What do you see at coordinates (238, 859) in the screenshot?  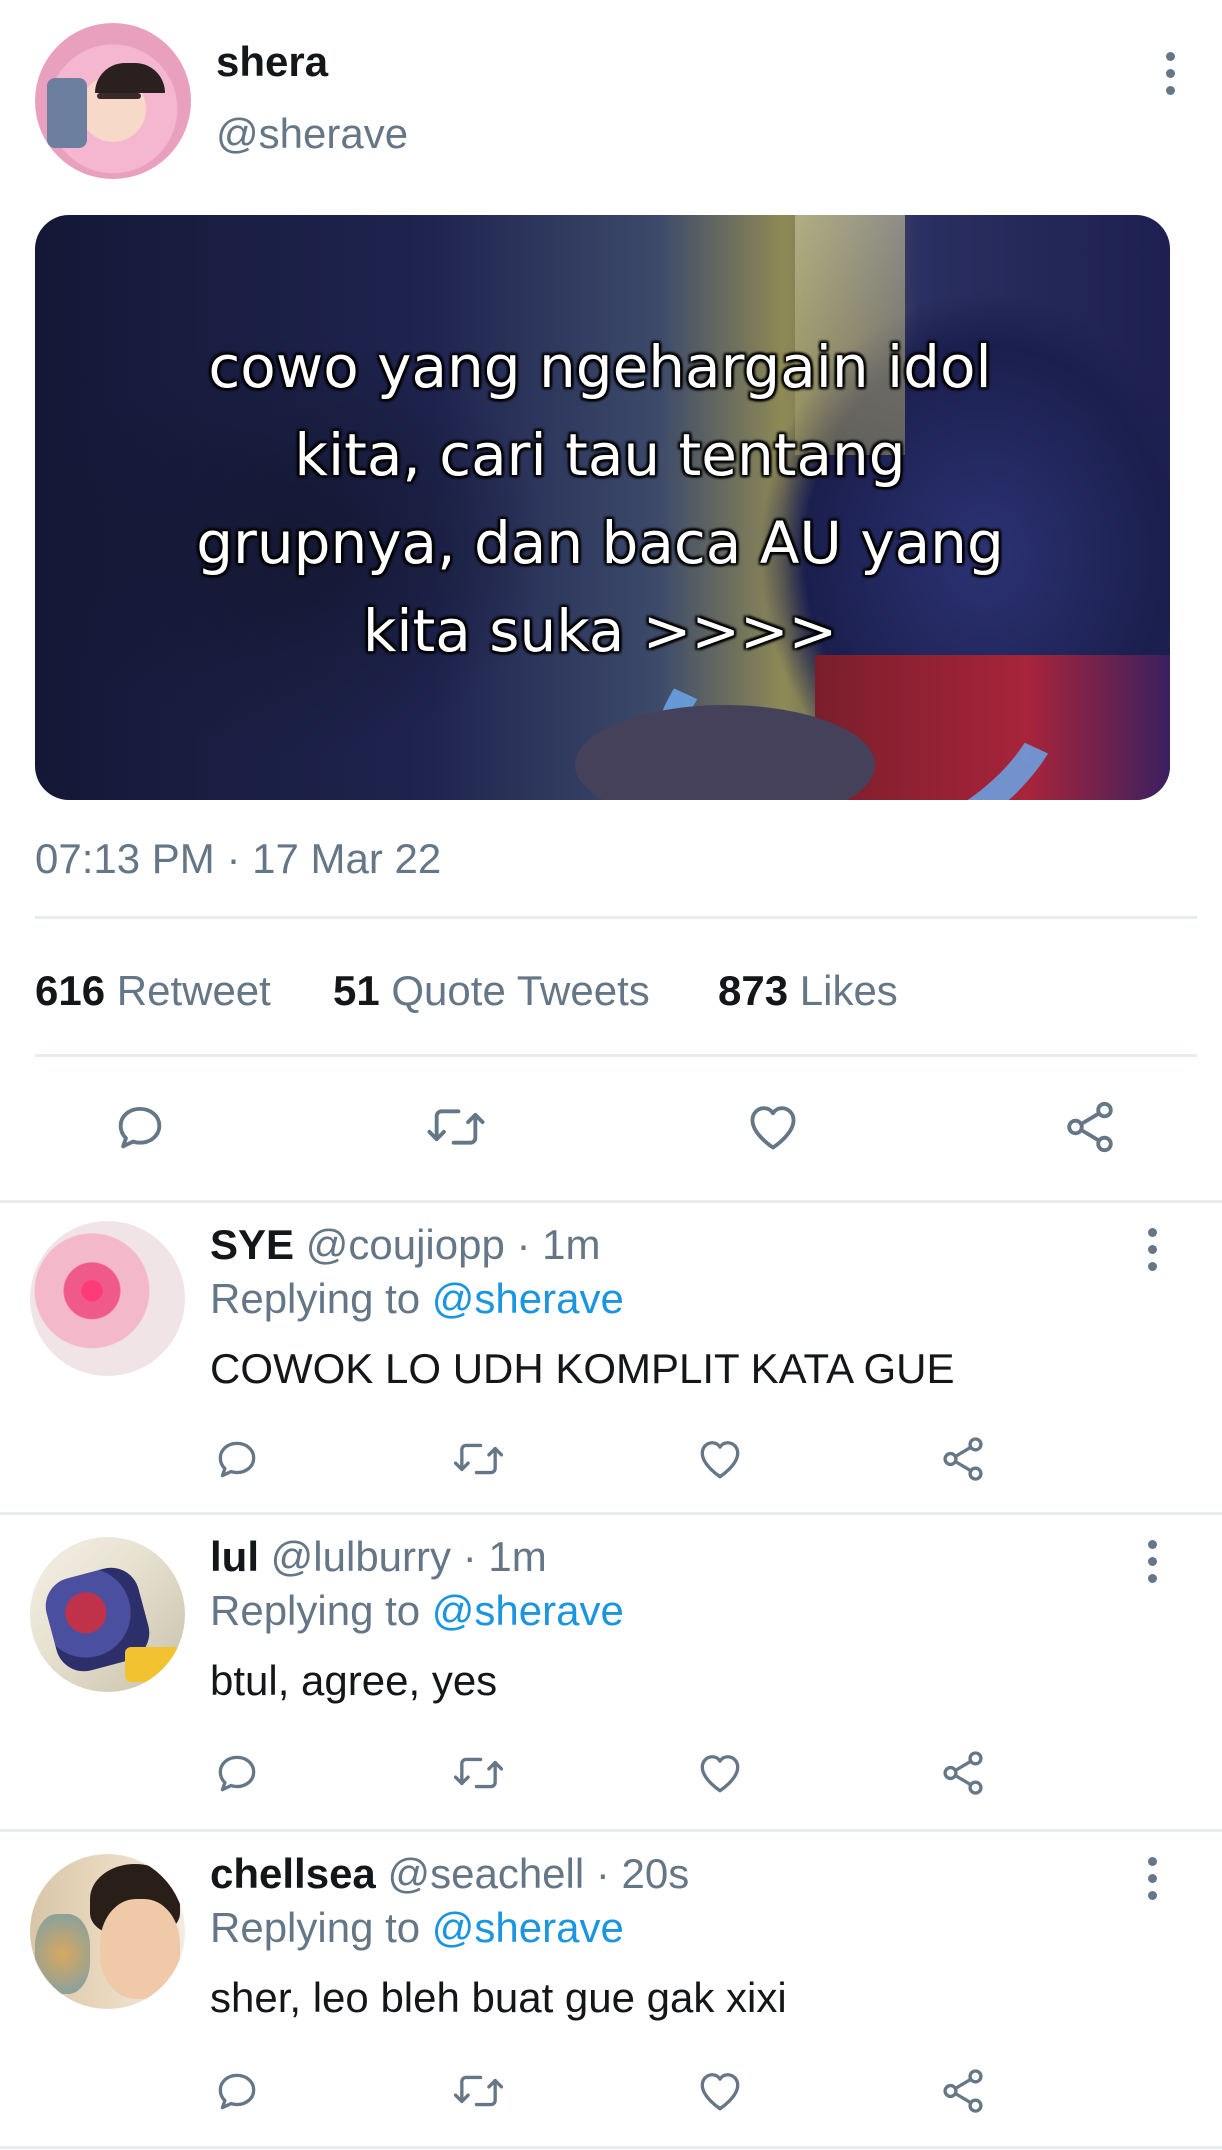 I see `tweet-timestamp: 07:13 PM · 17 Mar 22` at bounding box center [238, 859].